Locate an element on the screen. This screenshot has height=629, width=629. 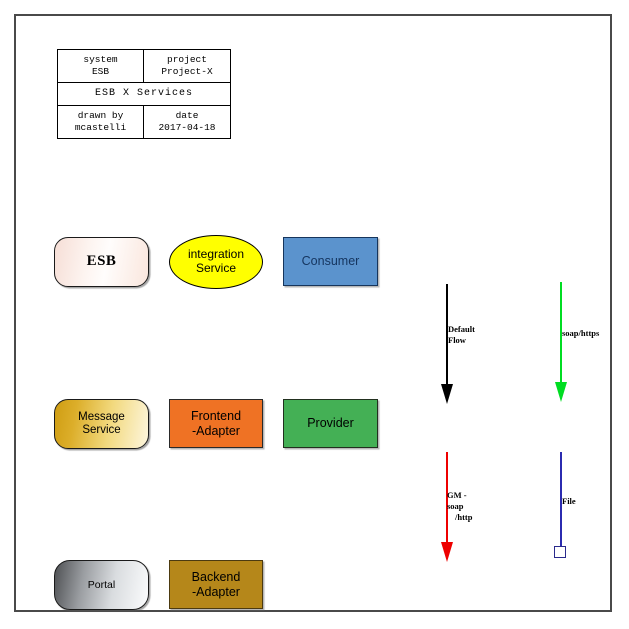
title-cell-heading: ESB X Services is located at coordinates (144, 94).